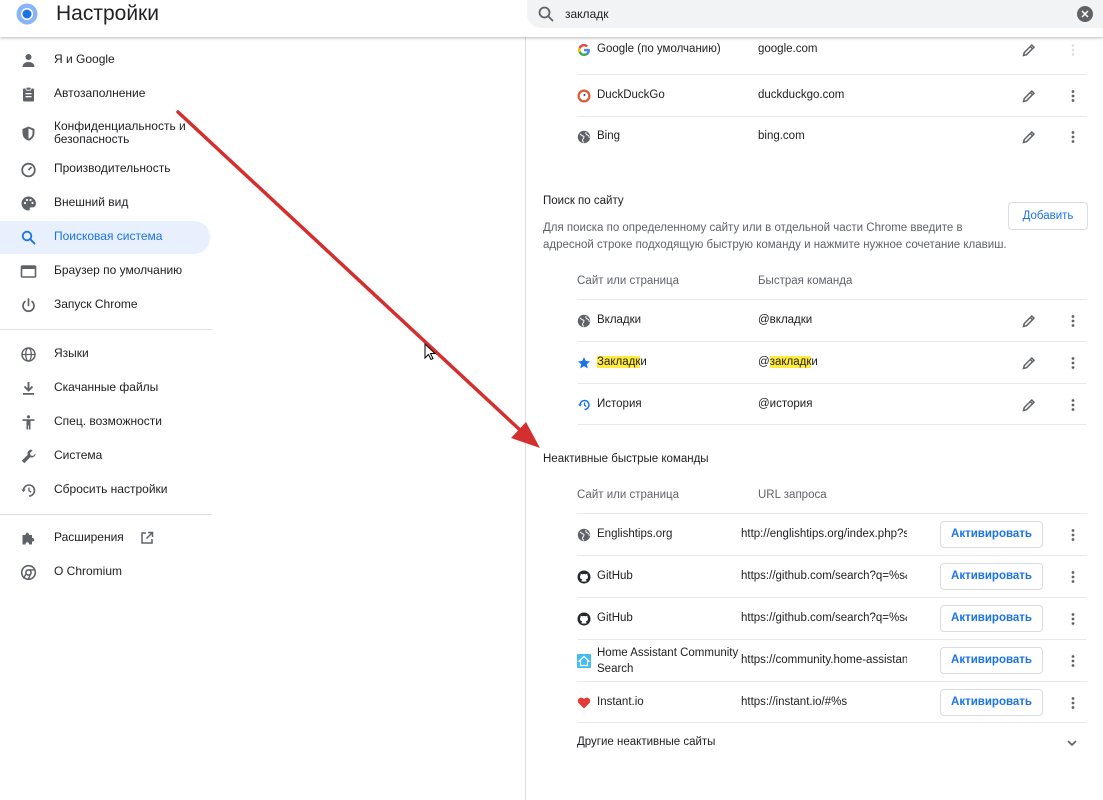 Image resolution: width=1103 pixels, height=800 pixels. I want to click on sidebar-item-search-engine: Поисковая система, so click(105, 237).